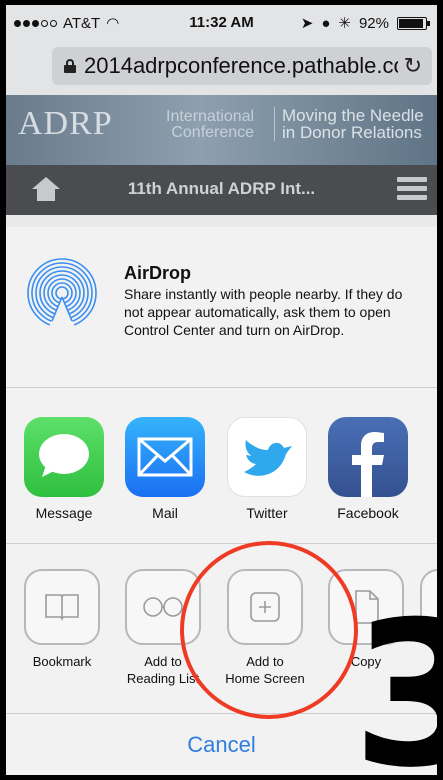  I want to click on reload-icon: ↻, so click(413, 66).